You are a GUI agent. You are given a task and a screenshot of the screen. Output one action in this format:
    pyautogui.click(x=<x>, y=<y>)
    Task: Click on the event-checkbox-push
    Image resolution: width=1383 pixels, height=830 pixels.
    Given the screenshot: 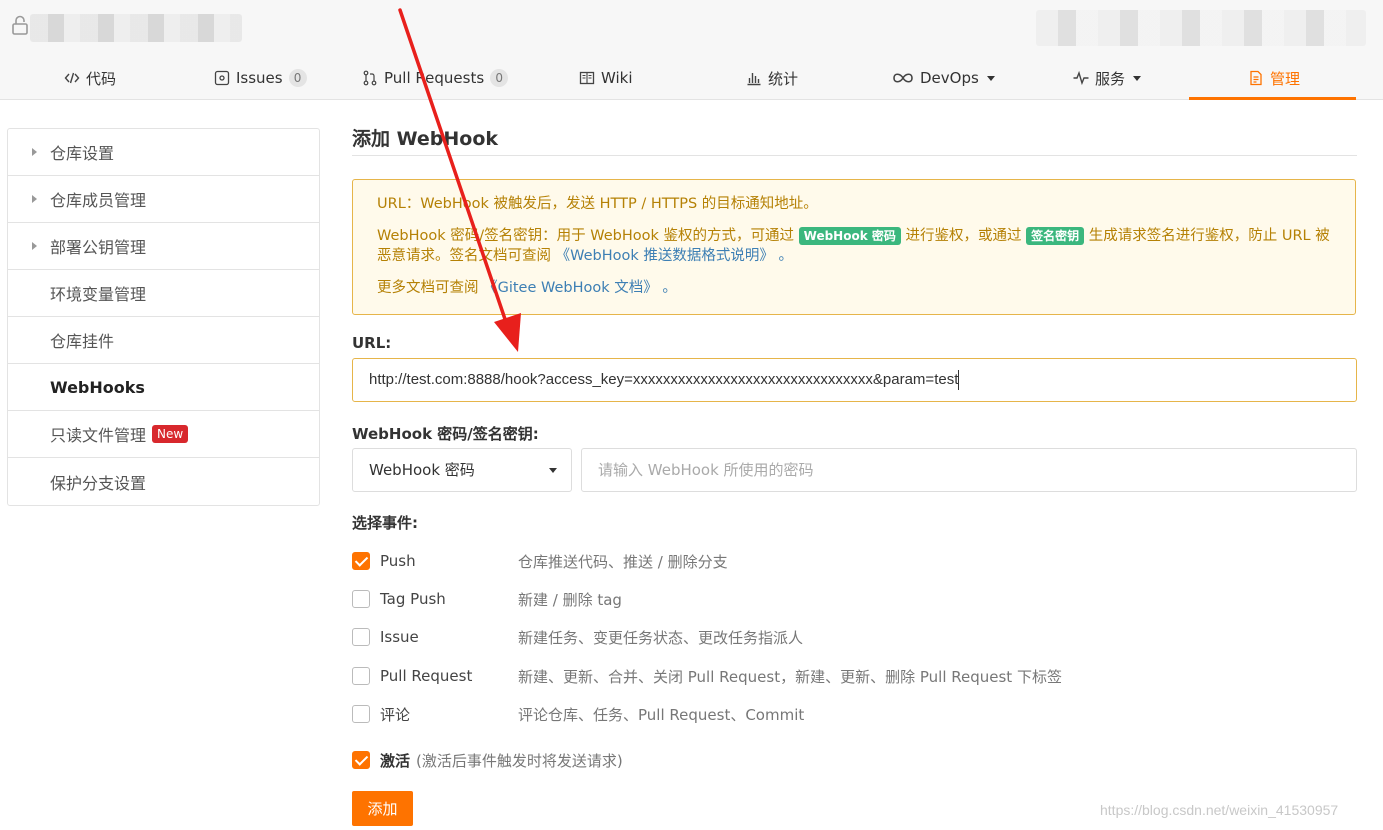 What is the action you would take?
    pyautogui.click(x=361, y=561)
    